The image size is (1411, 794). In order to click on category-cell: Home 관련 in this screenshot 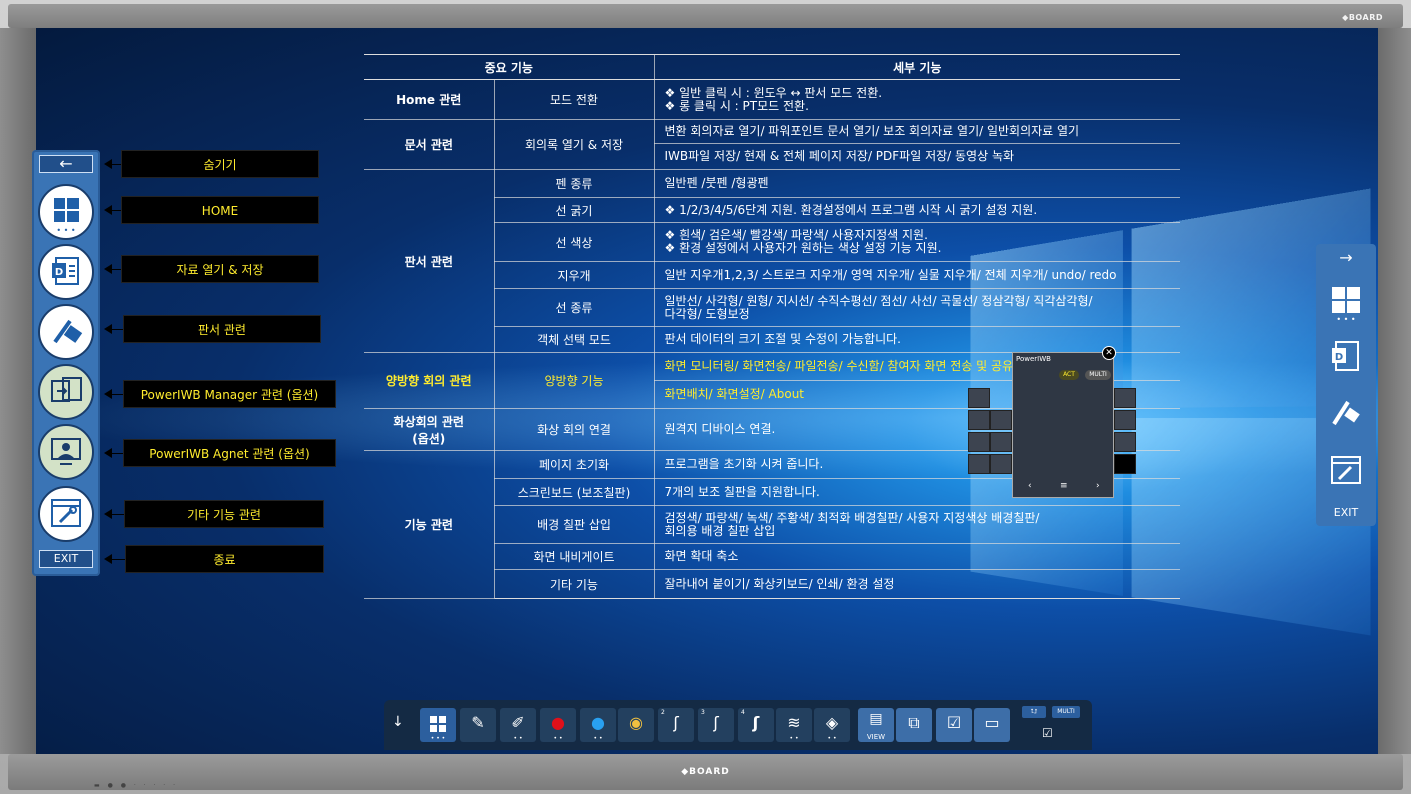, I will do `click(429, 99)`.